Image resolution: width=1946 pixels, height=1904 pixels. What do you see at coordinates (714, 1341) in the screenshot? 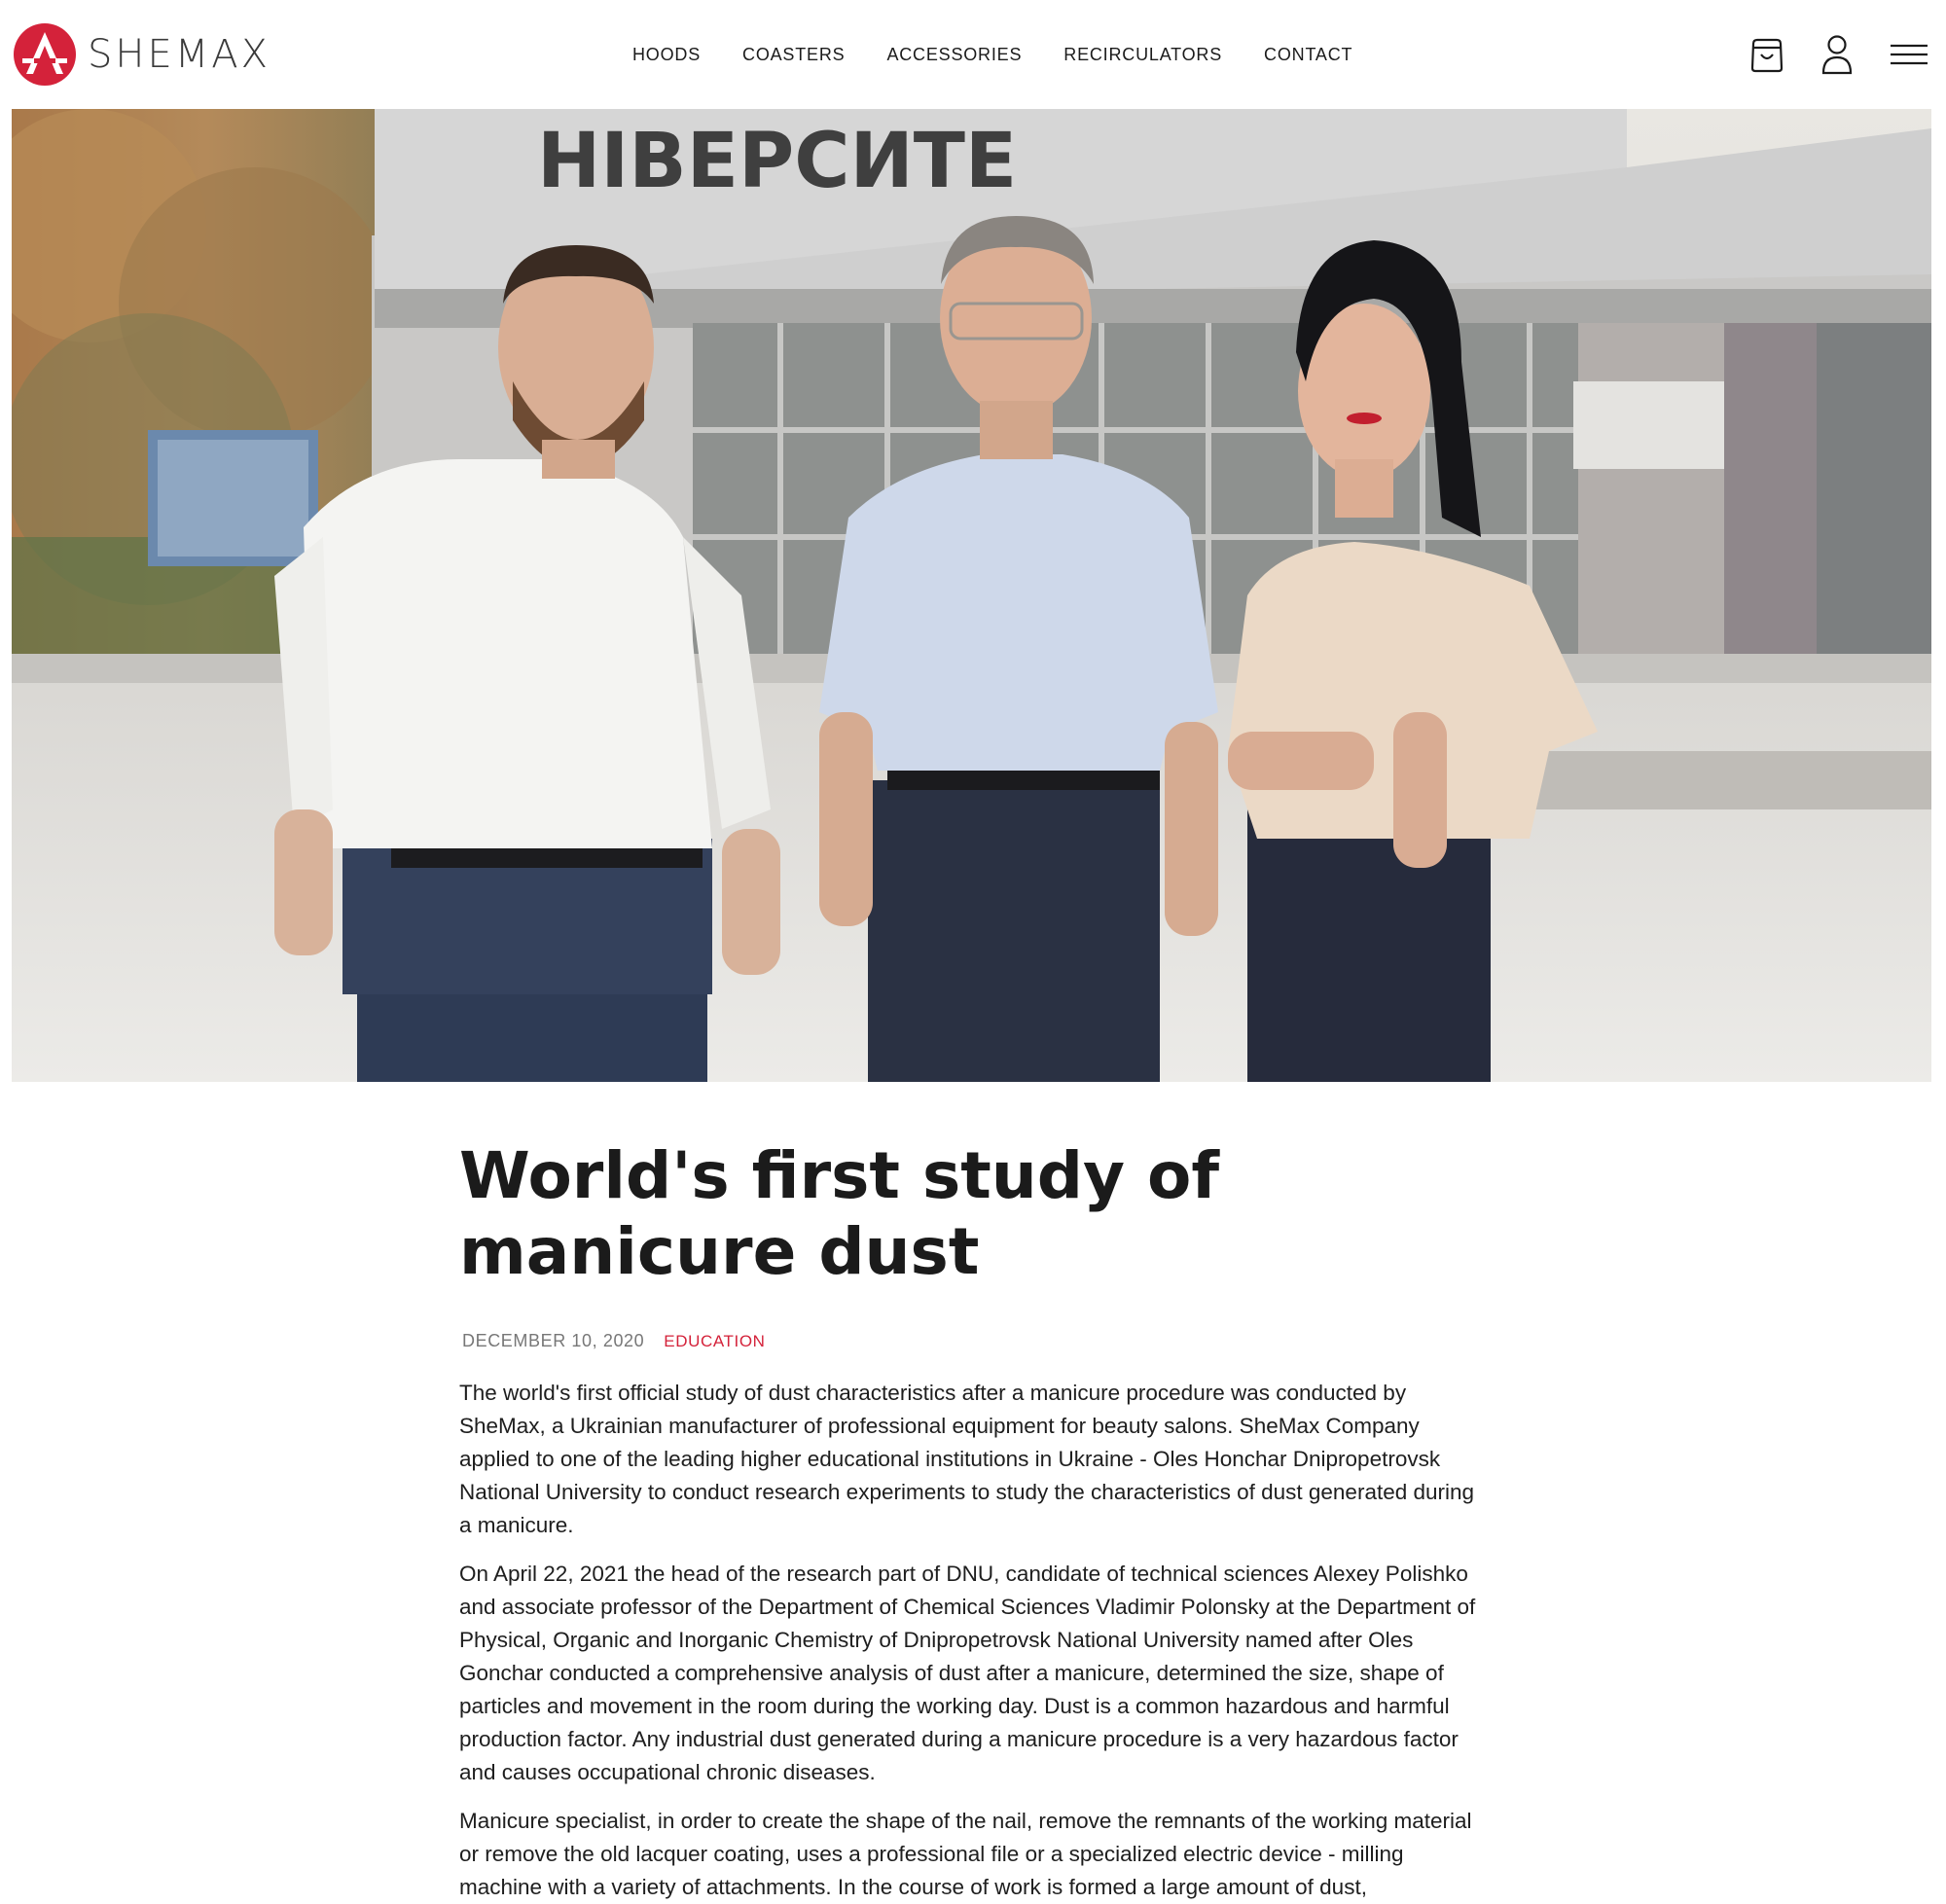
I see `article-category-link: EDUCATION` at bounding box center [714, 1341].